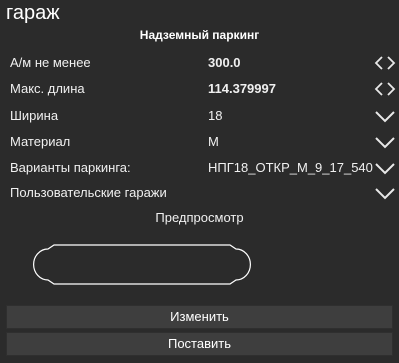 Image resolution: width=399 pixels, height=363 pixels. Describe the element at coordinates (224, 62) in the screenshot. I see `param-value: 300.0` at that location.